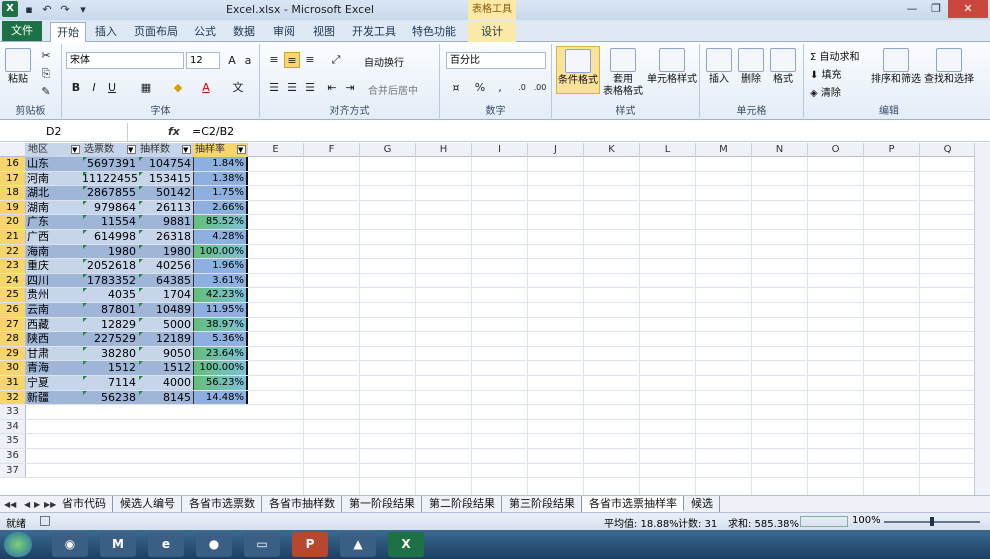  Describe the element at coordinates (37, 504) in the screenshot. I see `next-sheet-icon: ▶` at that location.